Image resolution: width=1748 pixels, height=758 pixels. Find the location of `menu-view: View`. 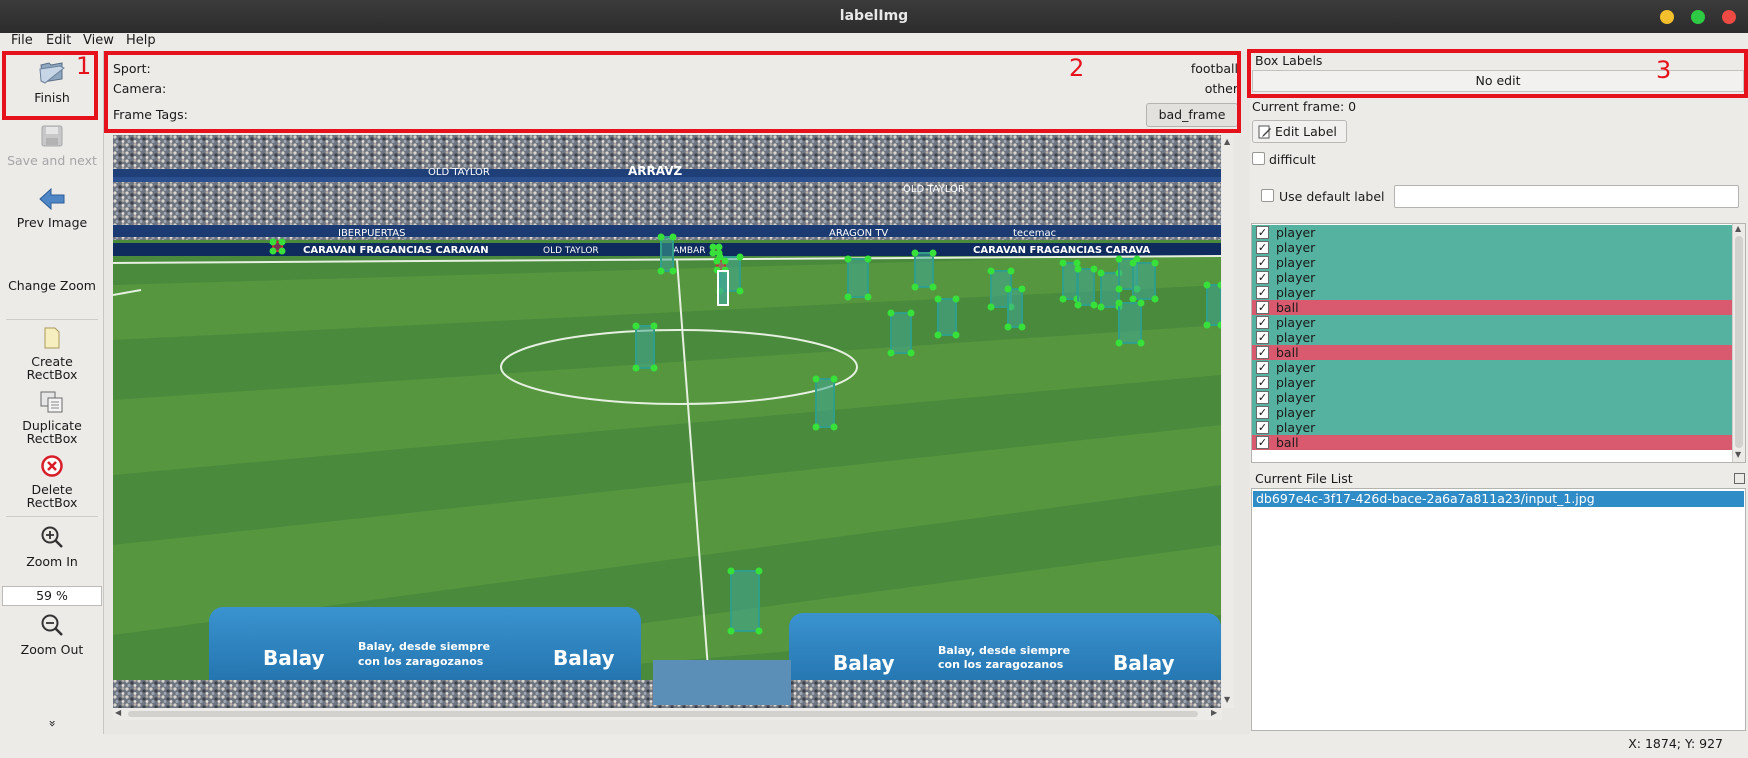

menu-view: View is located at coordinates (98, 40).